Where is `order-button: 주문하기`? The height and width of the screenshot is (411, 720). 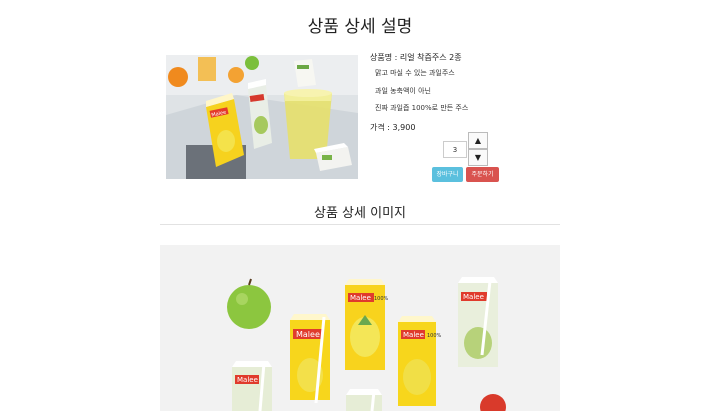 order-button: 주문하기 is located at coordinates (482, 174).